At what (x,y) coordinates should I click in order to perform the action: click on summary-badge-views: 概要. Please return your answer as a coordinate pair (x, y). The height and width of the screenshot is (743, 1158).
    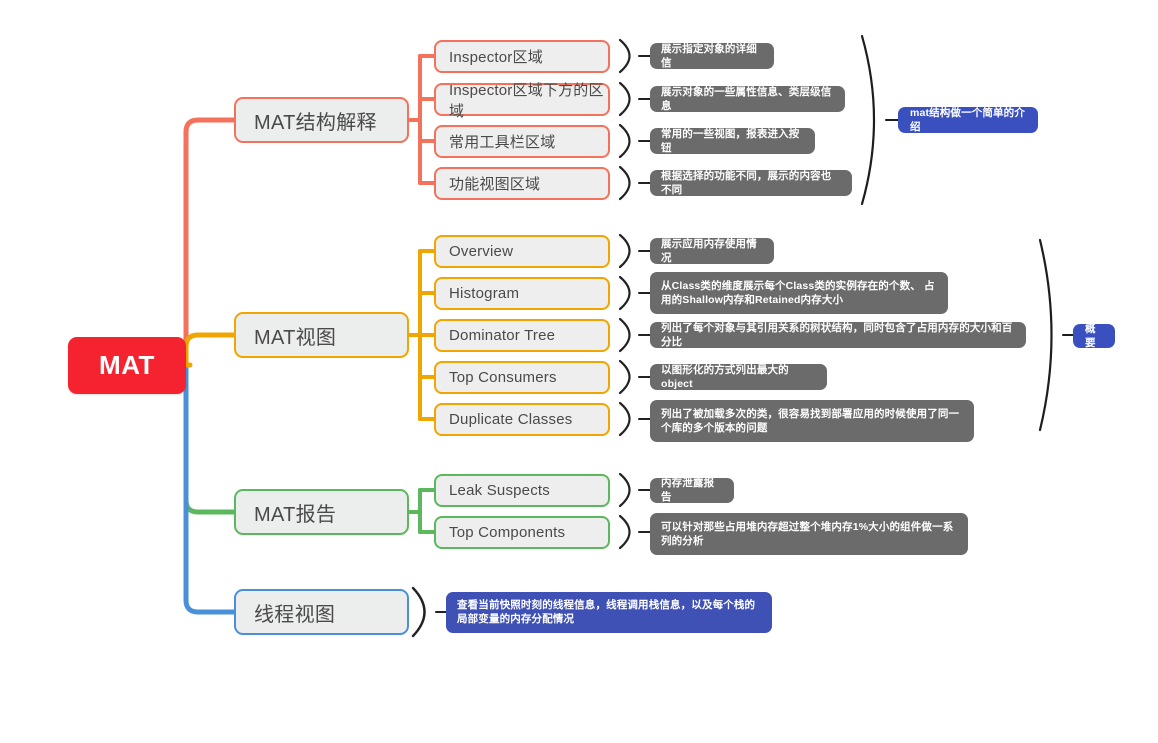
    Looking at the image, I should click on (1094, 336).